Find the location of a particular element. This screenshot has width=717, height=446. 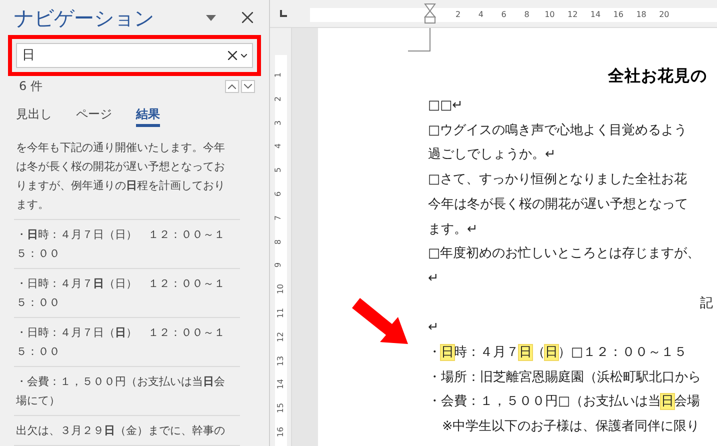

document-line: ・日 時：４月７ 日（日）□１２：００～１５ is located at coordinates (558, 353).